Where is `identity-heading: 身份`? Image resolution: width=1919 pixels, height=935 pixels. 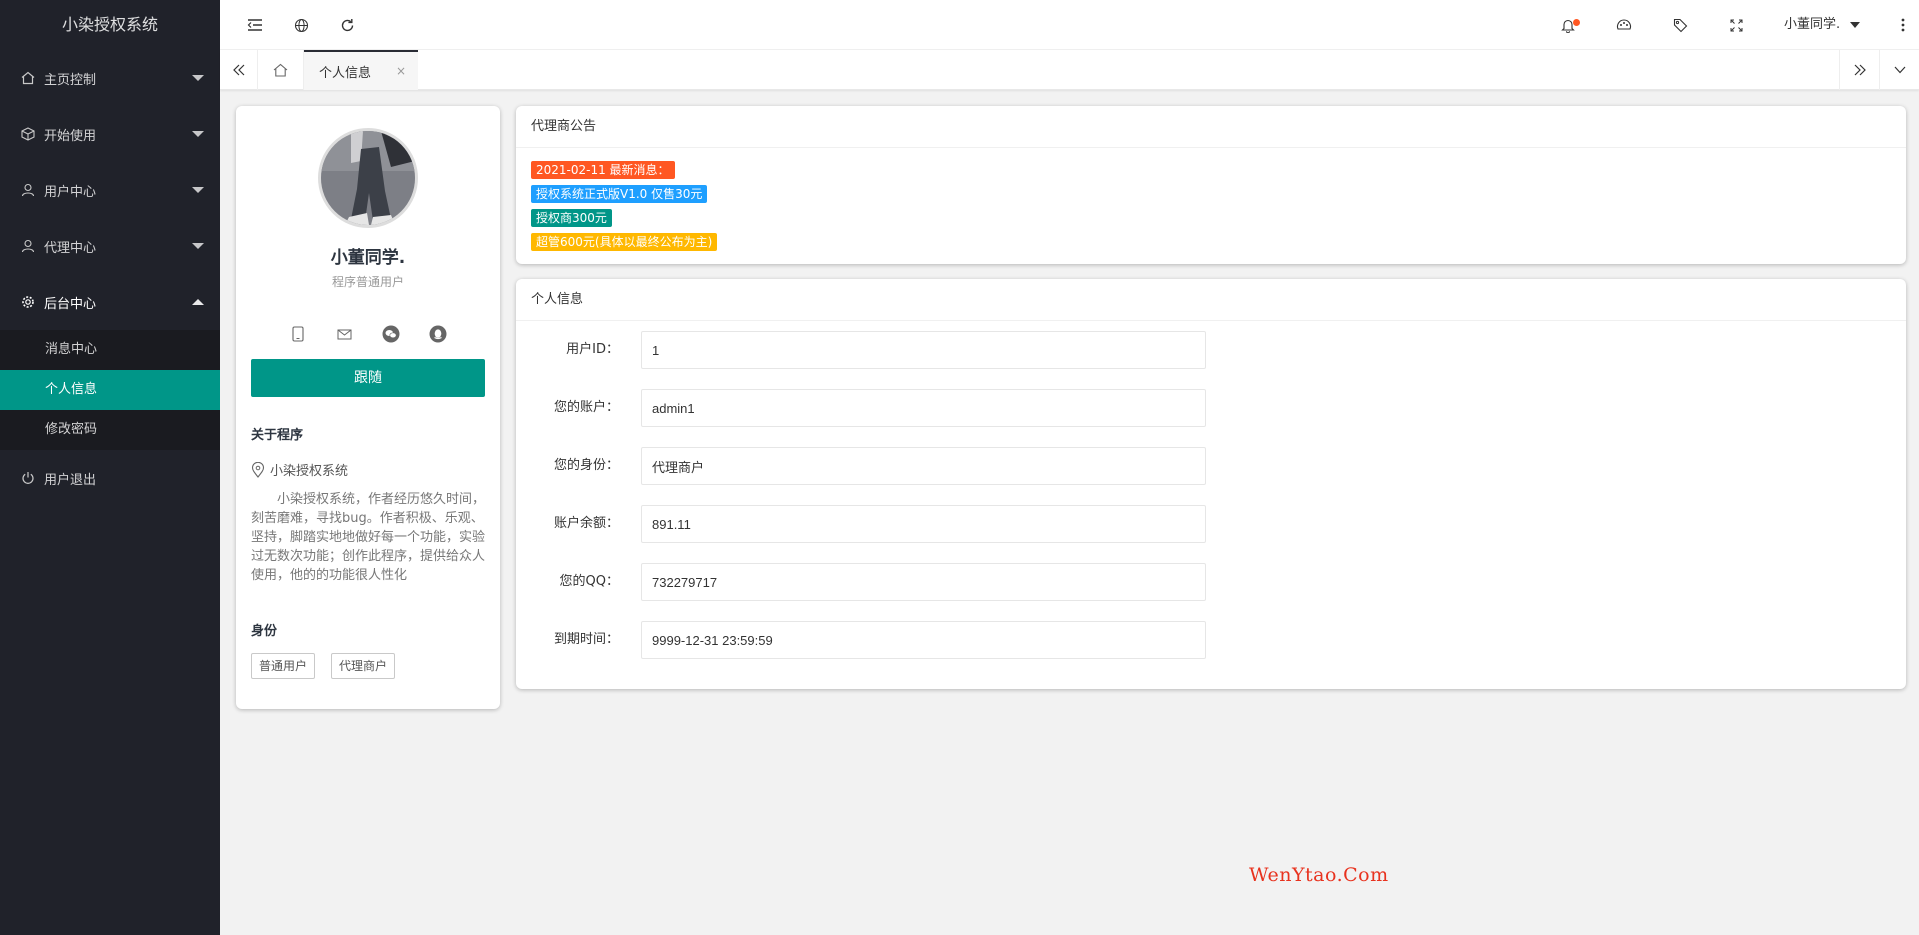
identity-heading: 身份 is located at coordinates (264, 631).